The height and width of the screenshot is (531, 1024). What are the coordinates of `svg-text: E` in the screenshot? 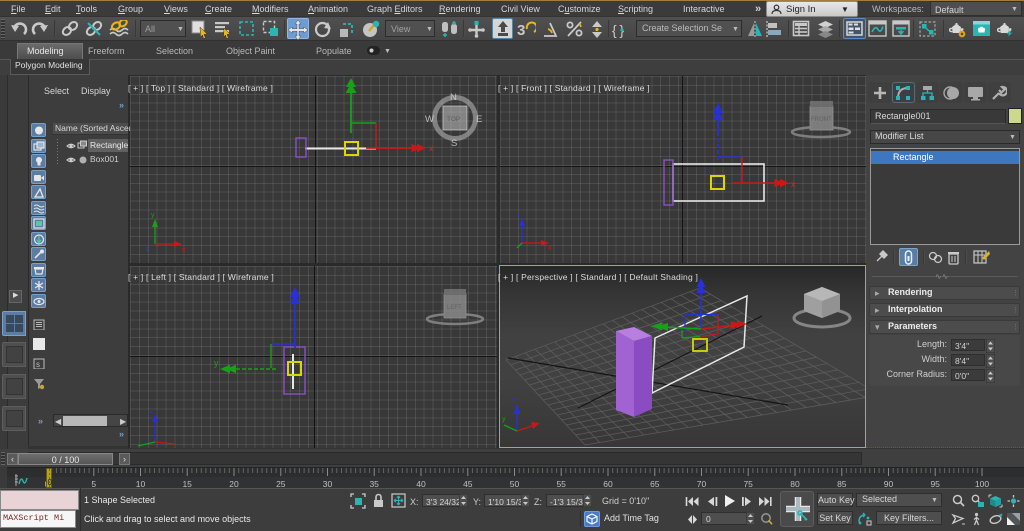 It's located at (479, 119).